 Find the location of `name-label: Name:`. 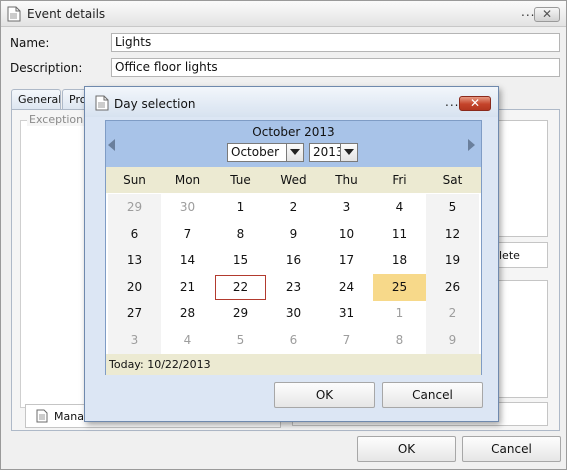

name-label: Name: is located at coordinates (30, 43).